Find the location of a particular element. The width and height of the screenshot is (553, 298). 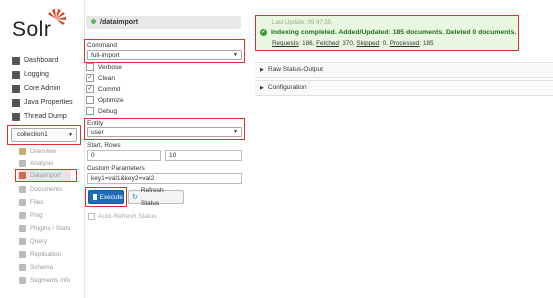

sidebar-item-java-properties: Java Properties is located at coordinates (42, 103).